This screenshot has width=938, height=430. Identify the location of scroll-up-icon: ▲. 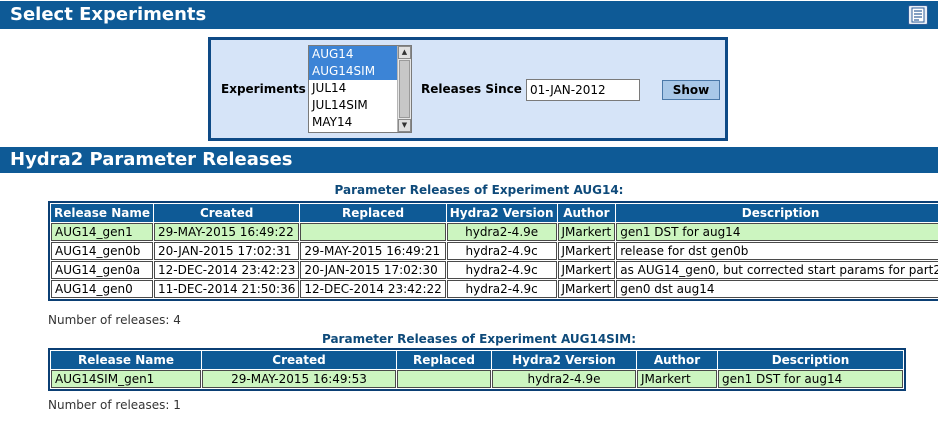
(404, 52).